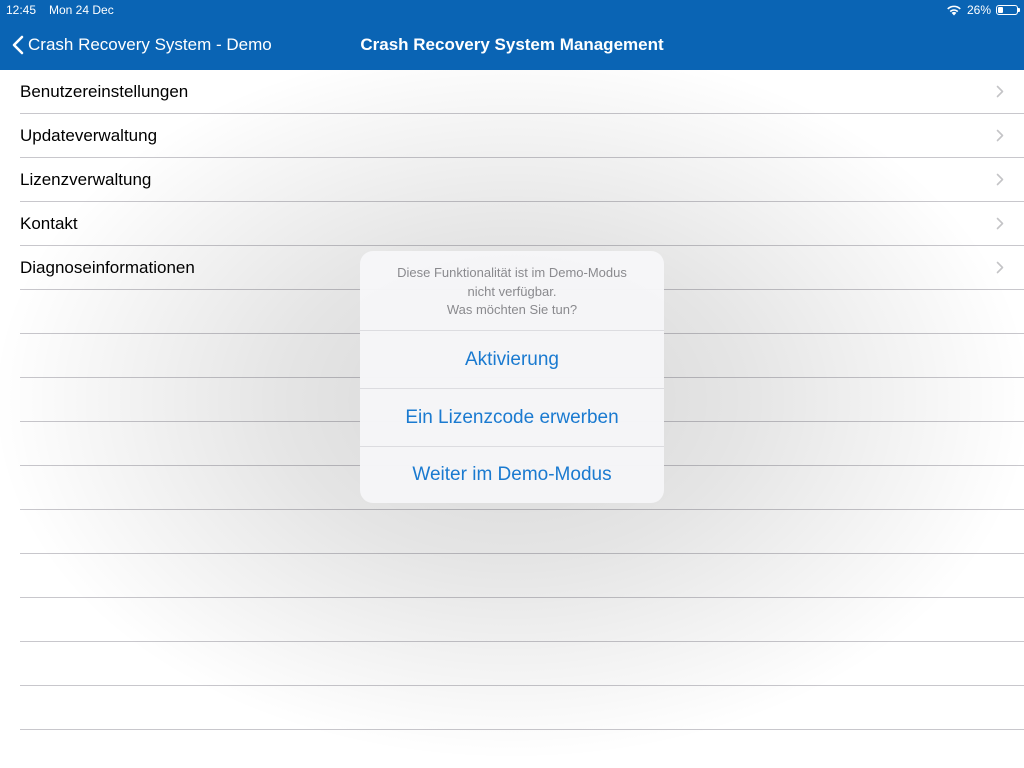  I want to click on status-date: Mon 24 Dec, so click(81, 10).